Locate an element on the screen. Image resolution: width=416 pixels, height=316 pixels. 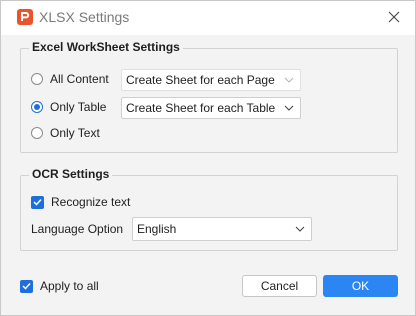
recognize-text-checkbox: Recognize text is located at coordinates (80, 202).